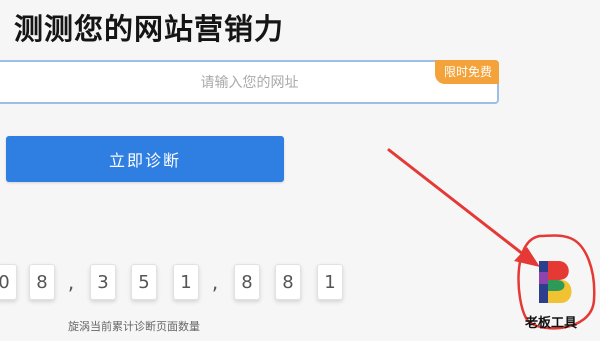  What do you see at coordinates (555, 282) in the screenshot?
I see `b-letter-logo-icon` at bounding box center [555, 282].